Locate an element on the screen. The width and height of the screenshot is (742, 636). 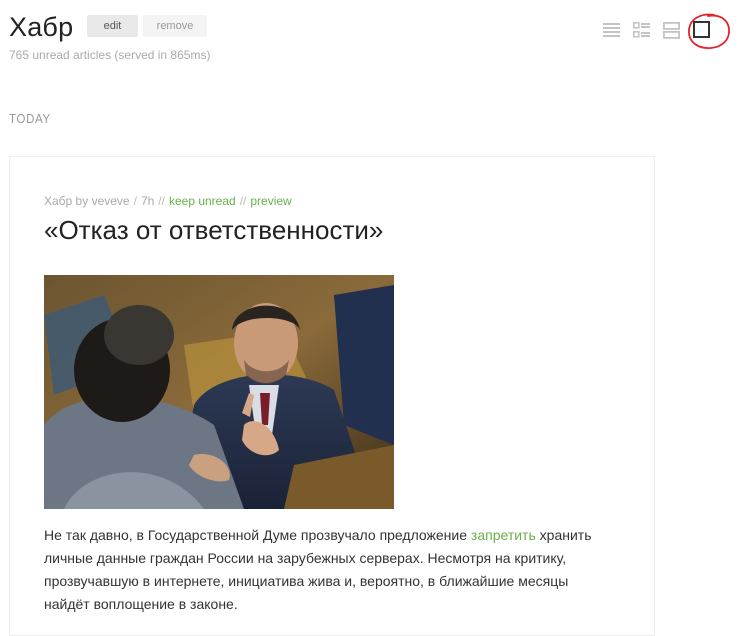
inline-link-zapretit: запретить is located at coordinates (503, 535).